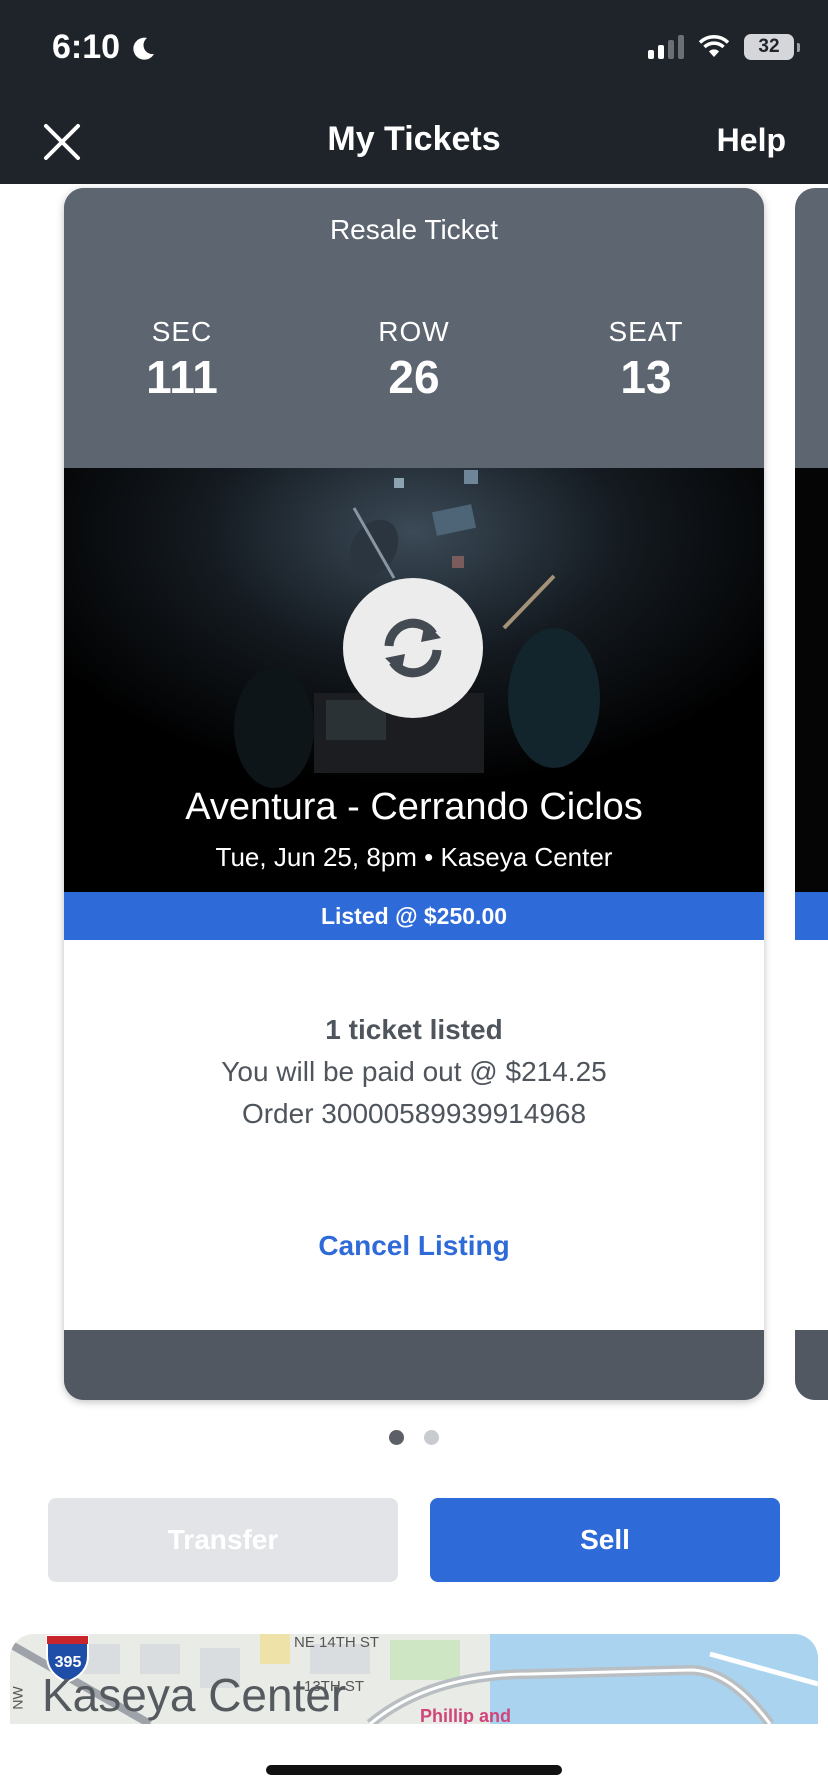 Image resolution: width=828 pixels, height=1792 pixels. I want to click on clock: 6:10, so click(86, 47).